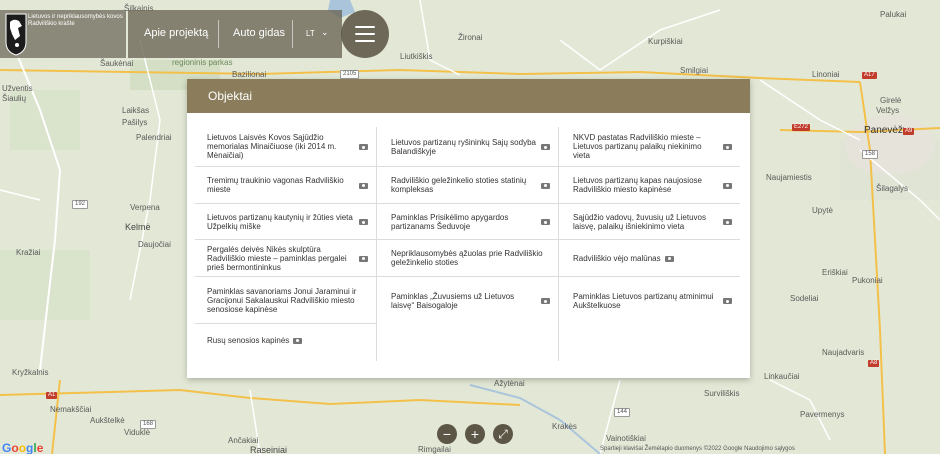 The height and width of the screenshot is (454, 940). I want to click on zoom-in-button: +, so click(475, 434).